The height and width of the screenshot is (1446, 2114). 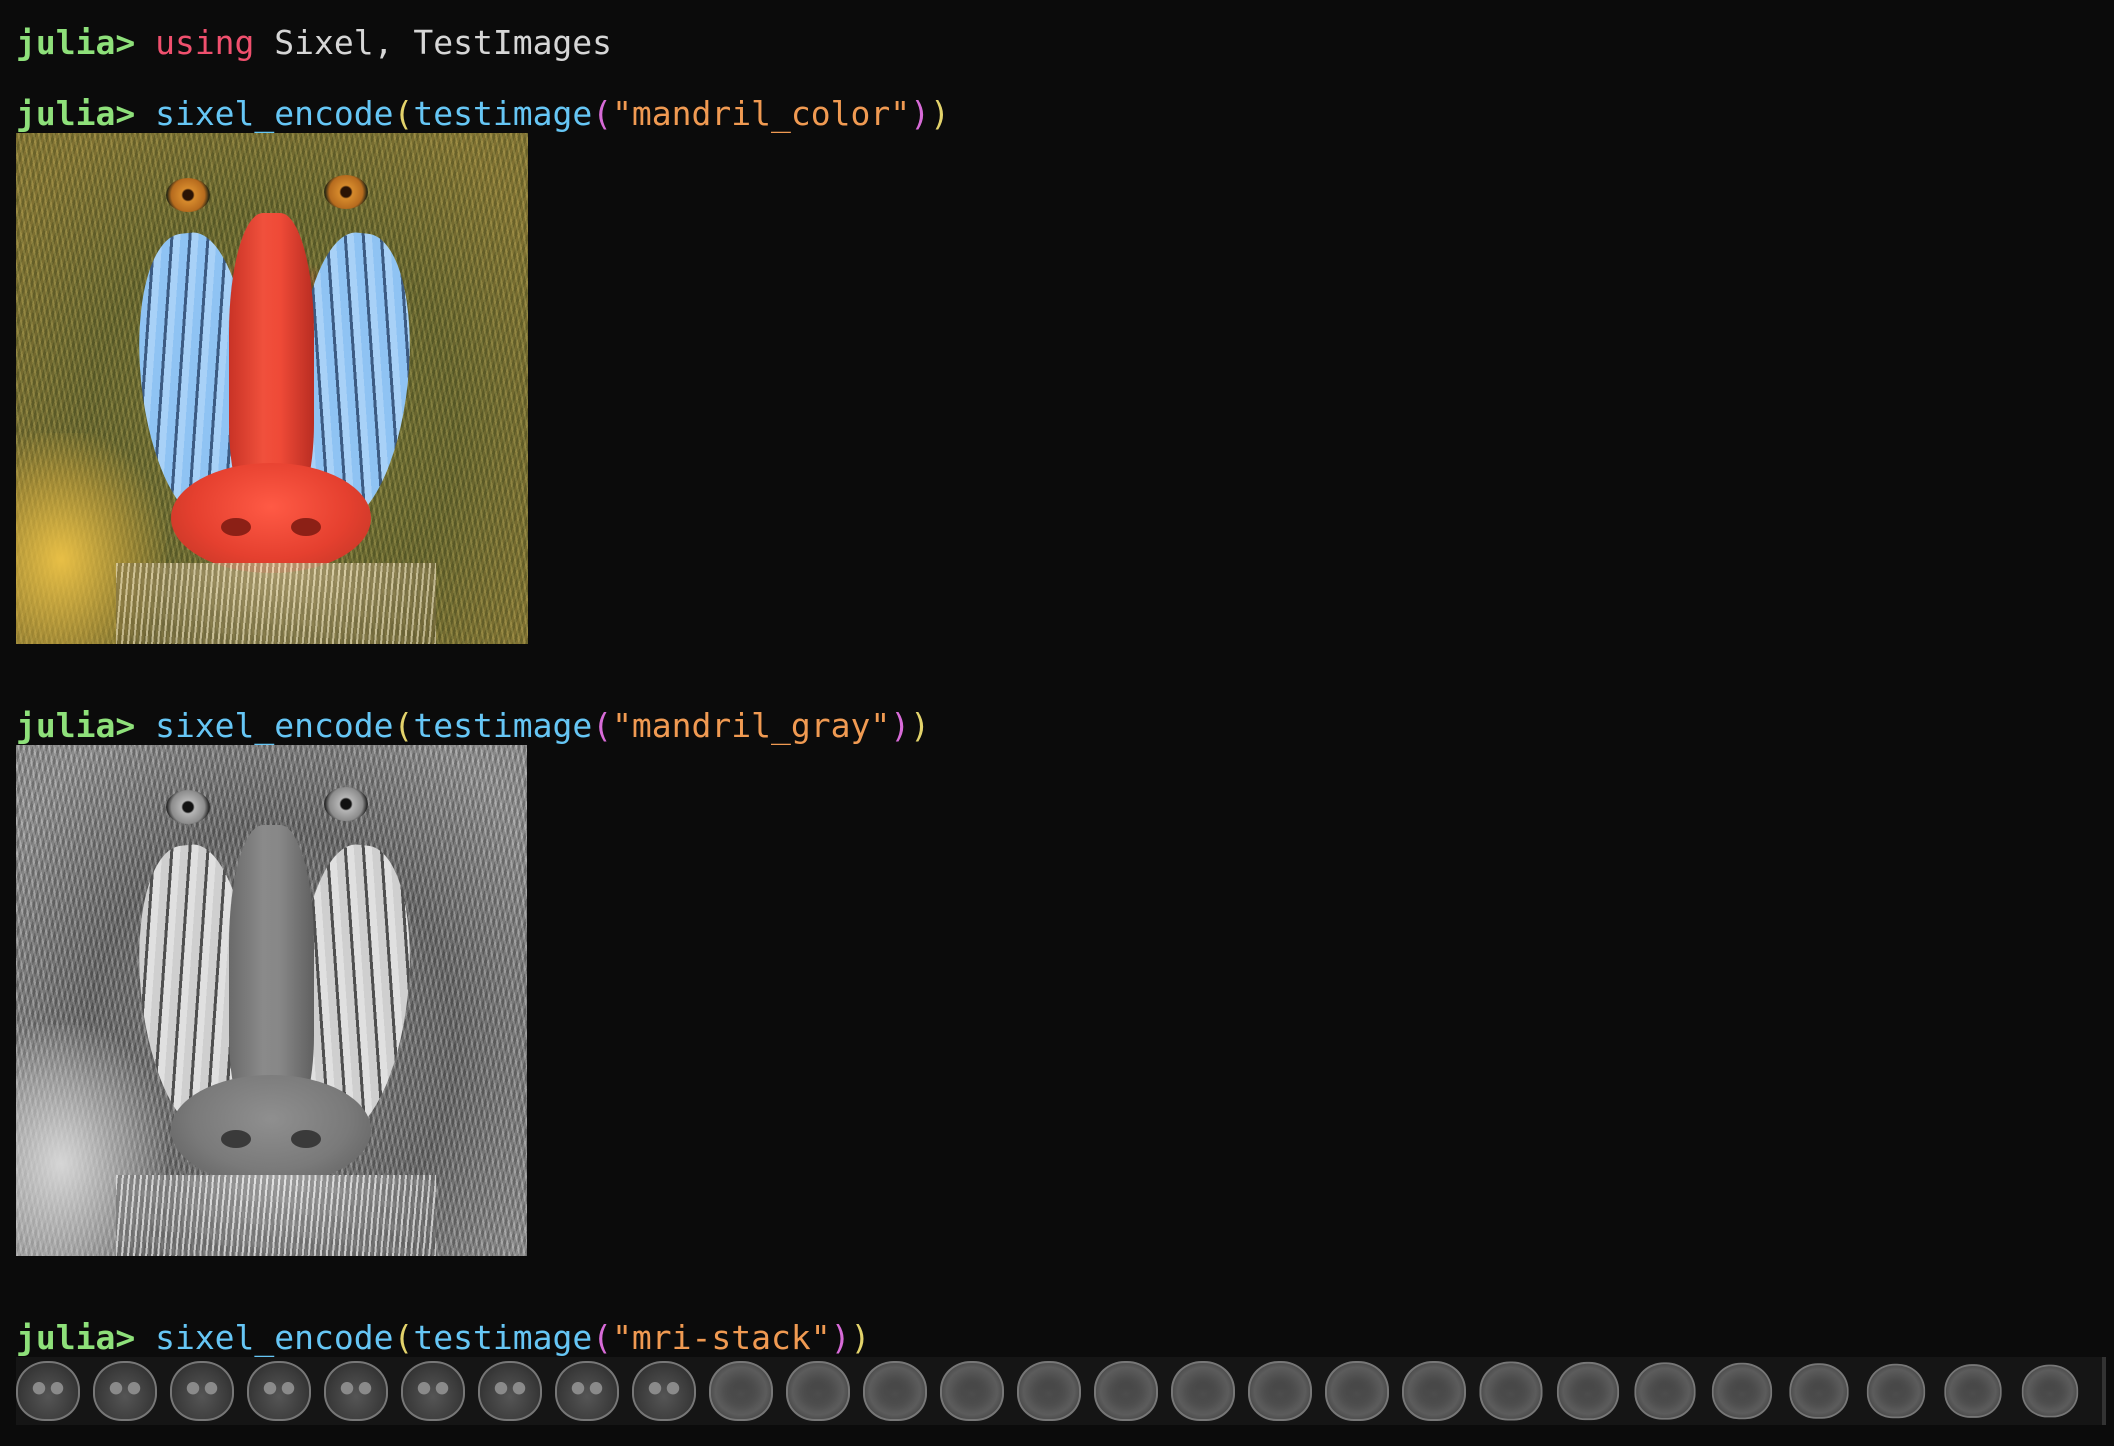 What do you see at coordinates (2104, 1391) in the screenshot?
I see `strip-edge` at bounding box center [2104, 1391].